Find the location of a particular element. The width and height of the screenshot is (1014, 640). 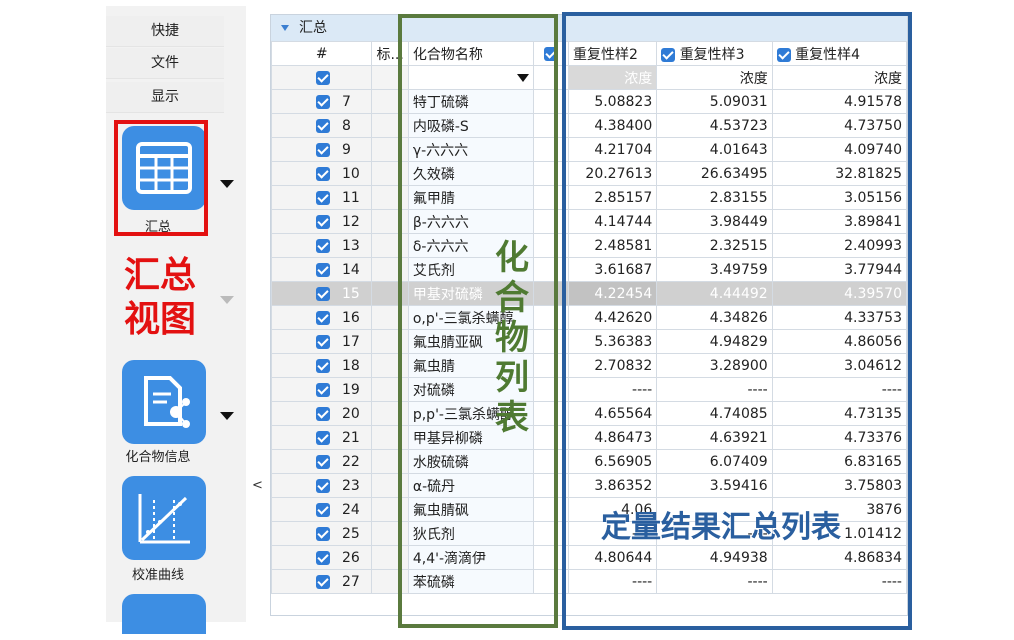

row-index-cell: 25 is located at coordinates (322, 533).